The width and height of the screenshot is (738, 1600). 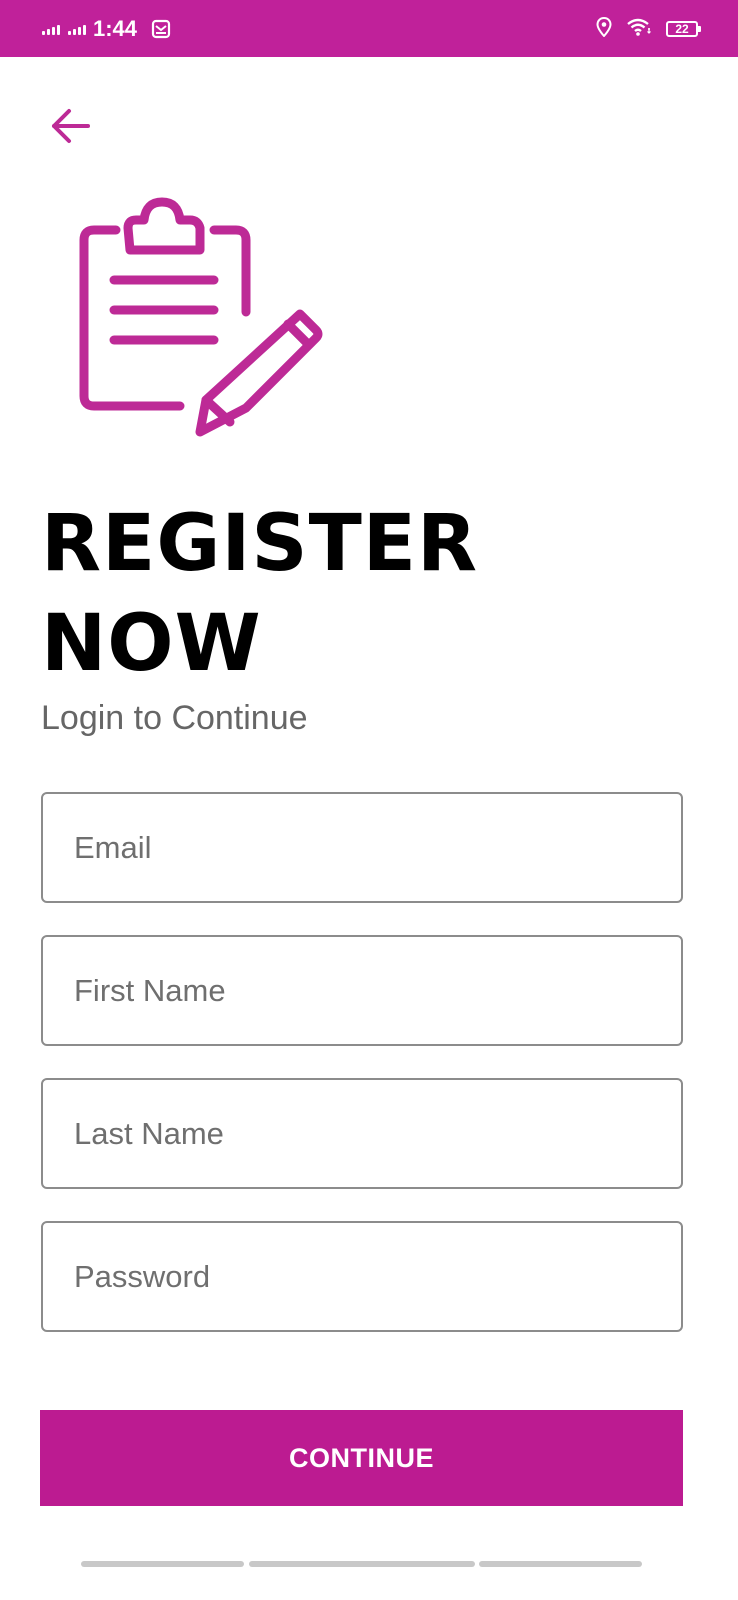 I want to click on page-subtitle: Login to Continue, so click(x=174, y=718).